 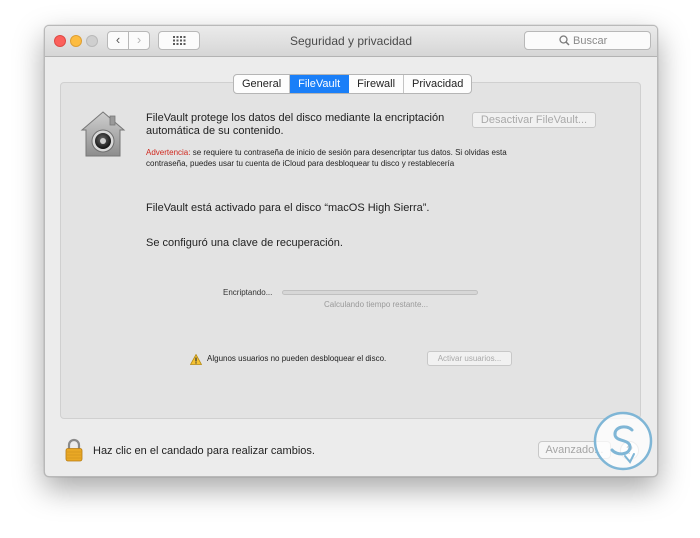 What do you see at coordinates (244, 243) in the screenshot?
I see `recovery-key-status: Se configuró una clave de recuperación.` at bounding box center [244, 243].